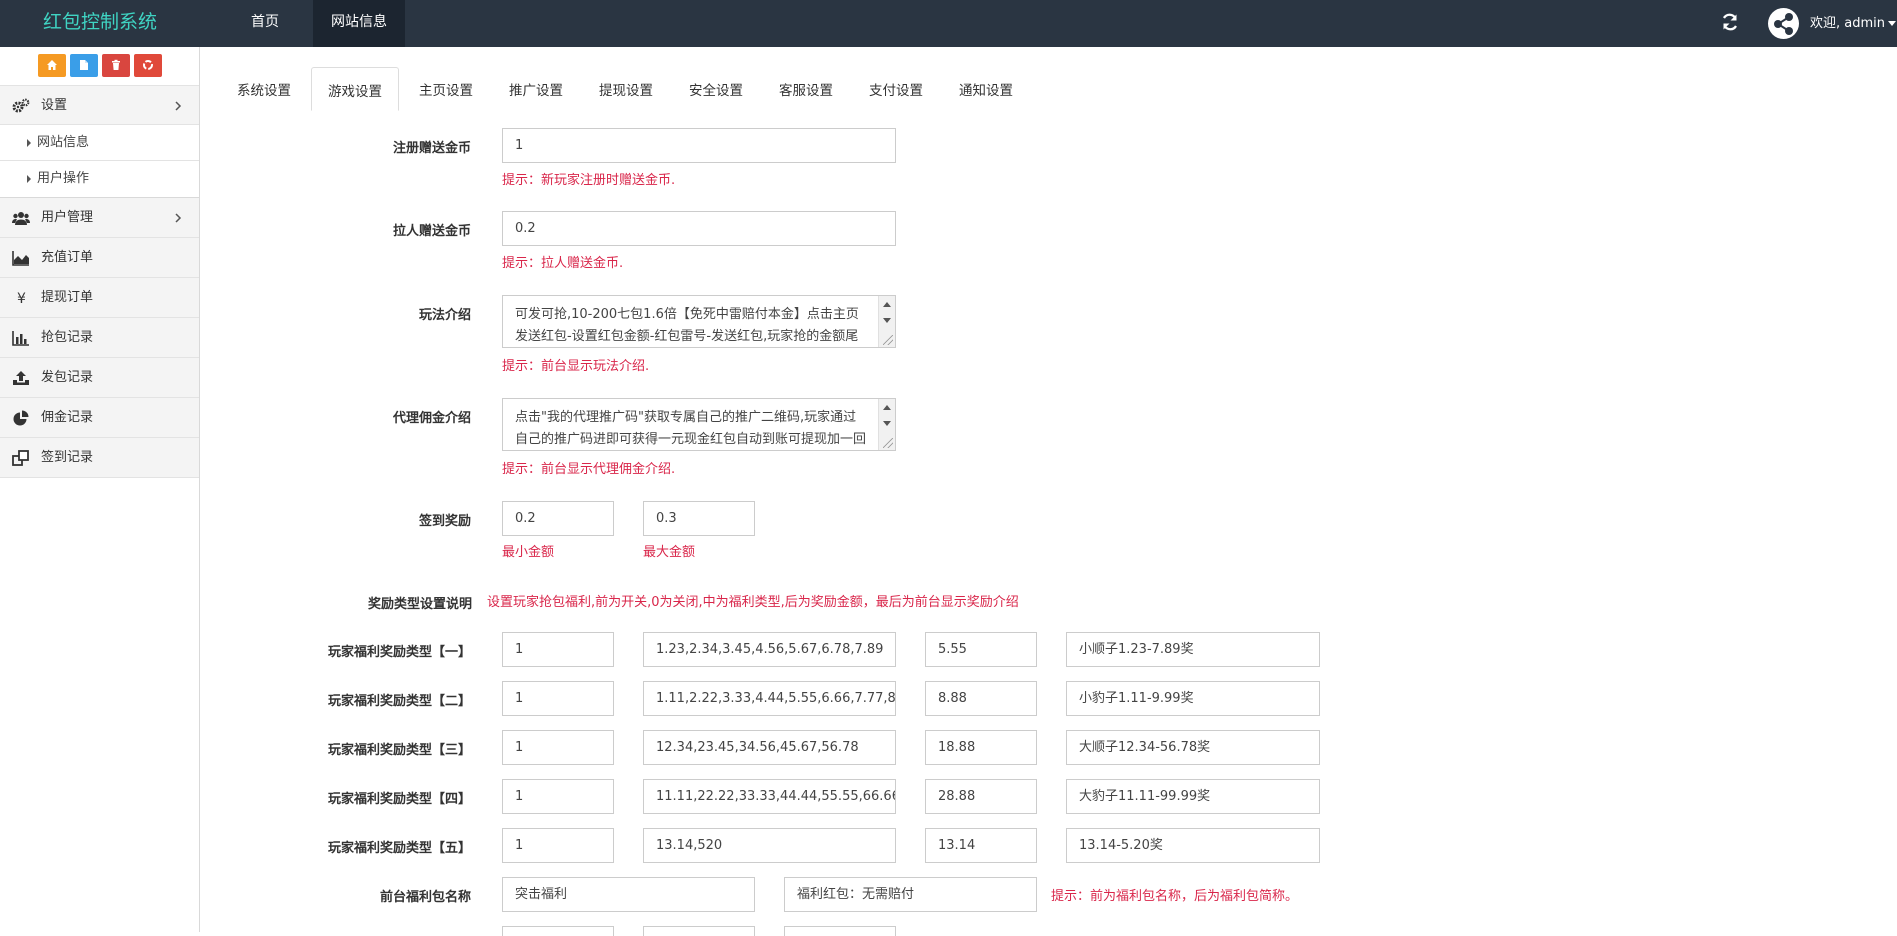  What do you see at coordinates (699, 228) in the screenshot?
I see `invite-bonus-input: 0.2` at bounding box center [699, 228].